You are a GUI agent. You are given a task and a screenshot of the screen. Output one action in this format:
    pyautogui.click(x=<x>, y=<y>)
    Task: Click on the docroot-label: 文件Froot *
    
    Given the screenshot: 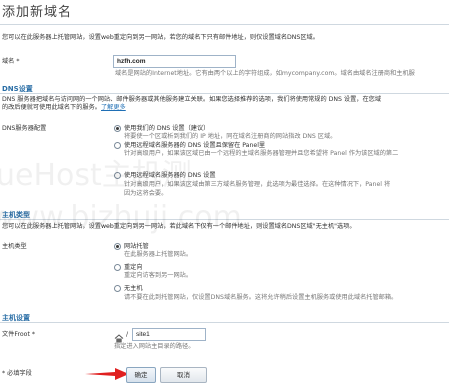 What is the action you would take?
    pyautogui.click(x=18, y=334)
    